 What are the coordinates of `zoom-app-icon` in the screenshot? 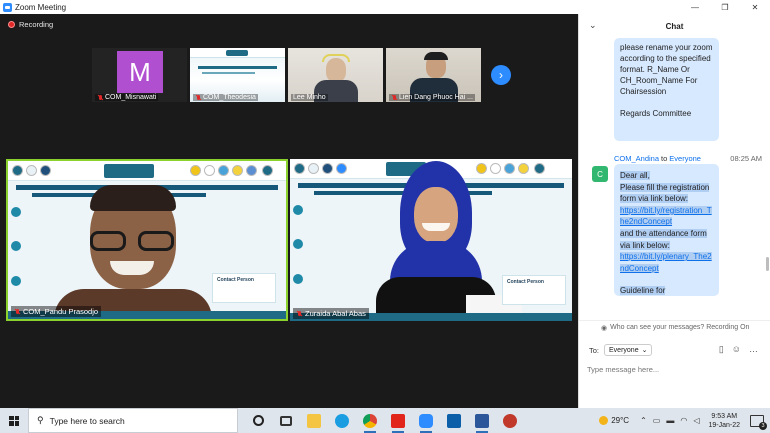 It's located at (7, 7).